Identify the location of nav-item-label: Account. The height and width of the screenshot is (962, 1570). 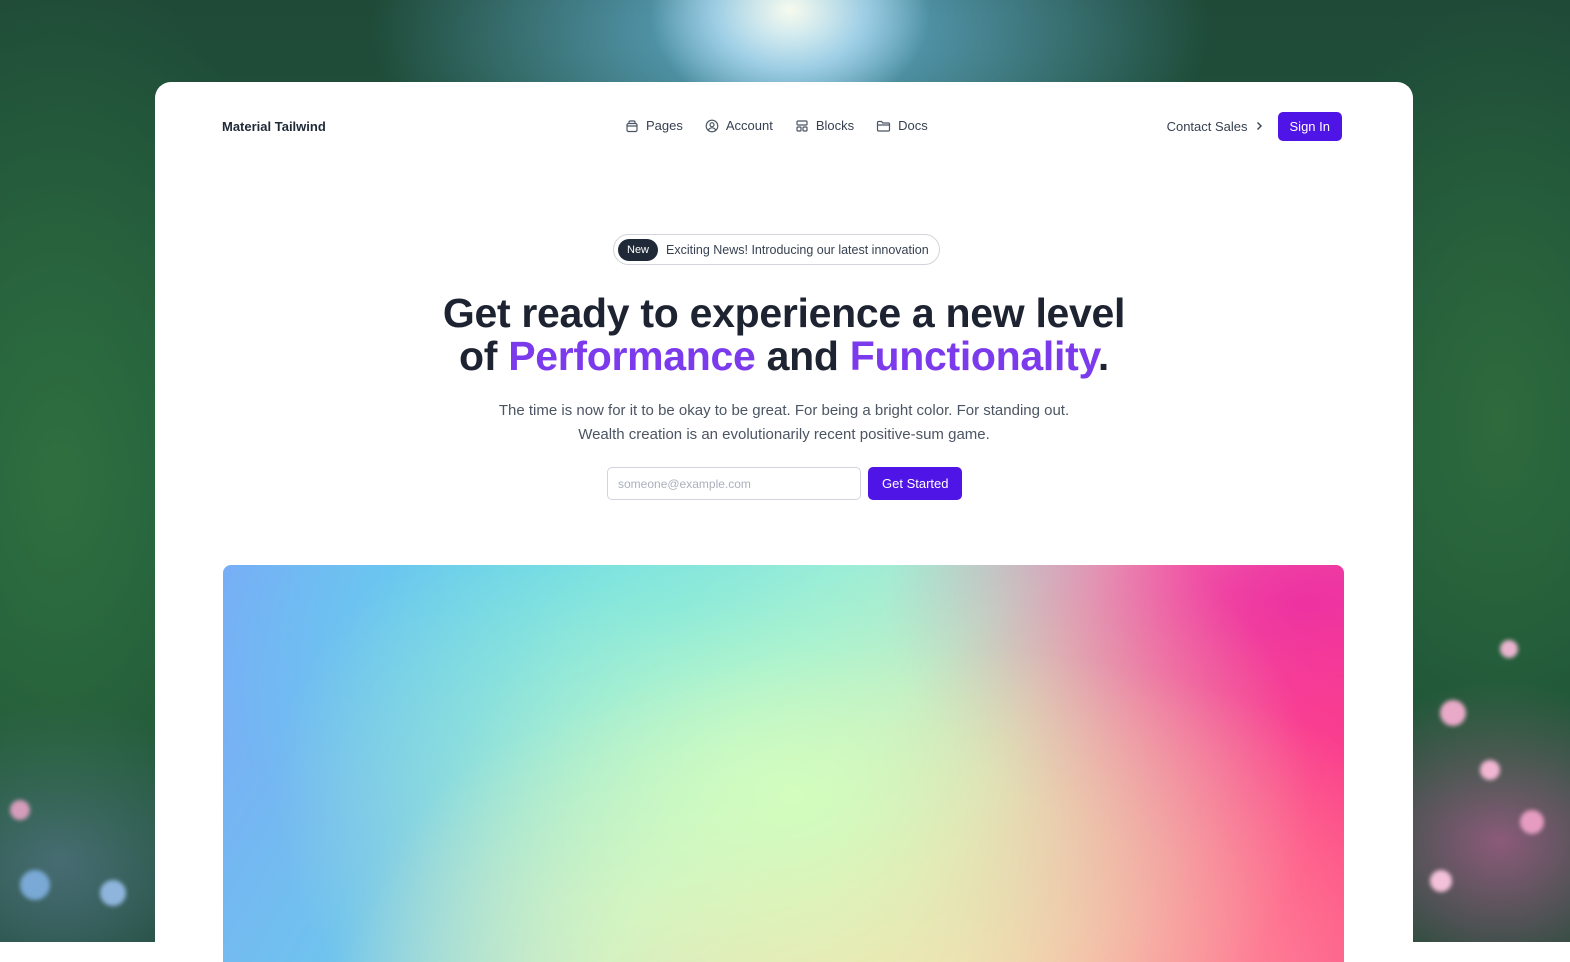
(749, 125).